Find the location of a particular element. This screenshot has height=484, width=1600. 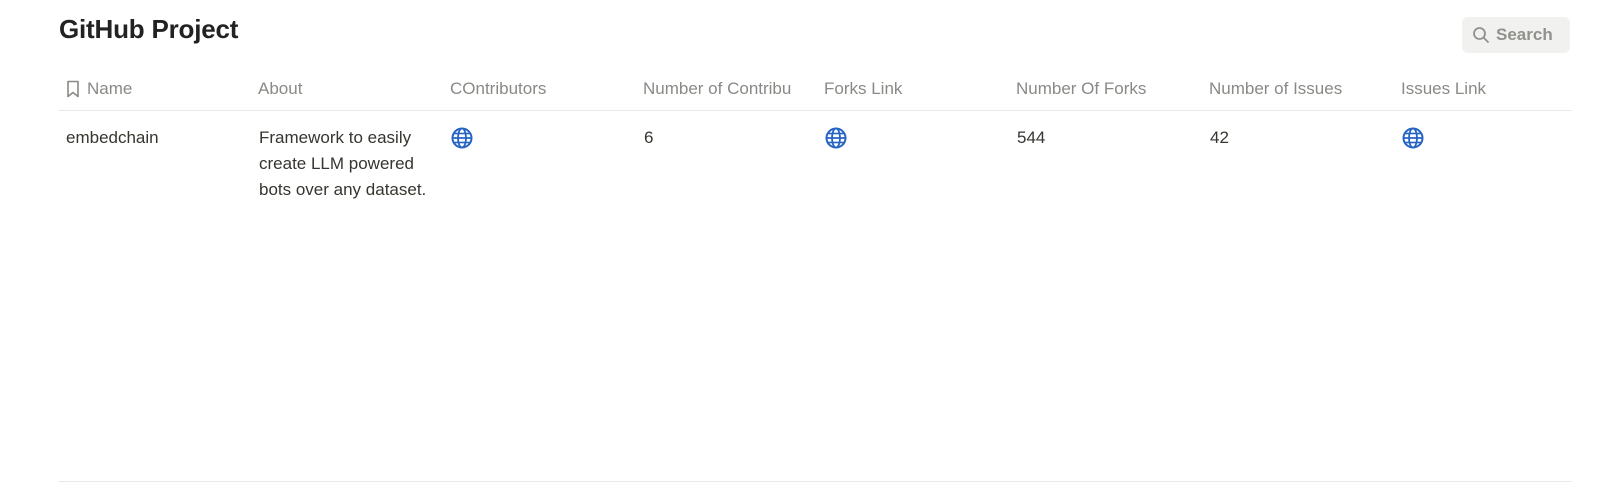

column-header-name: Name is located at coordinates (155, 89).